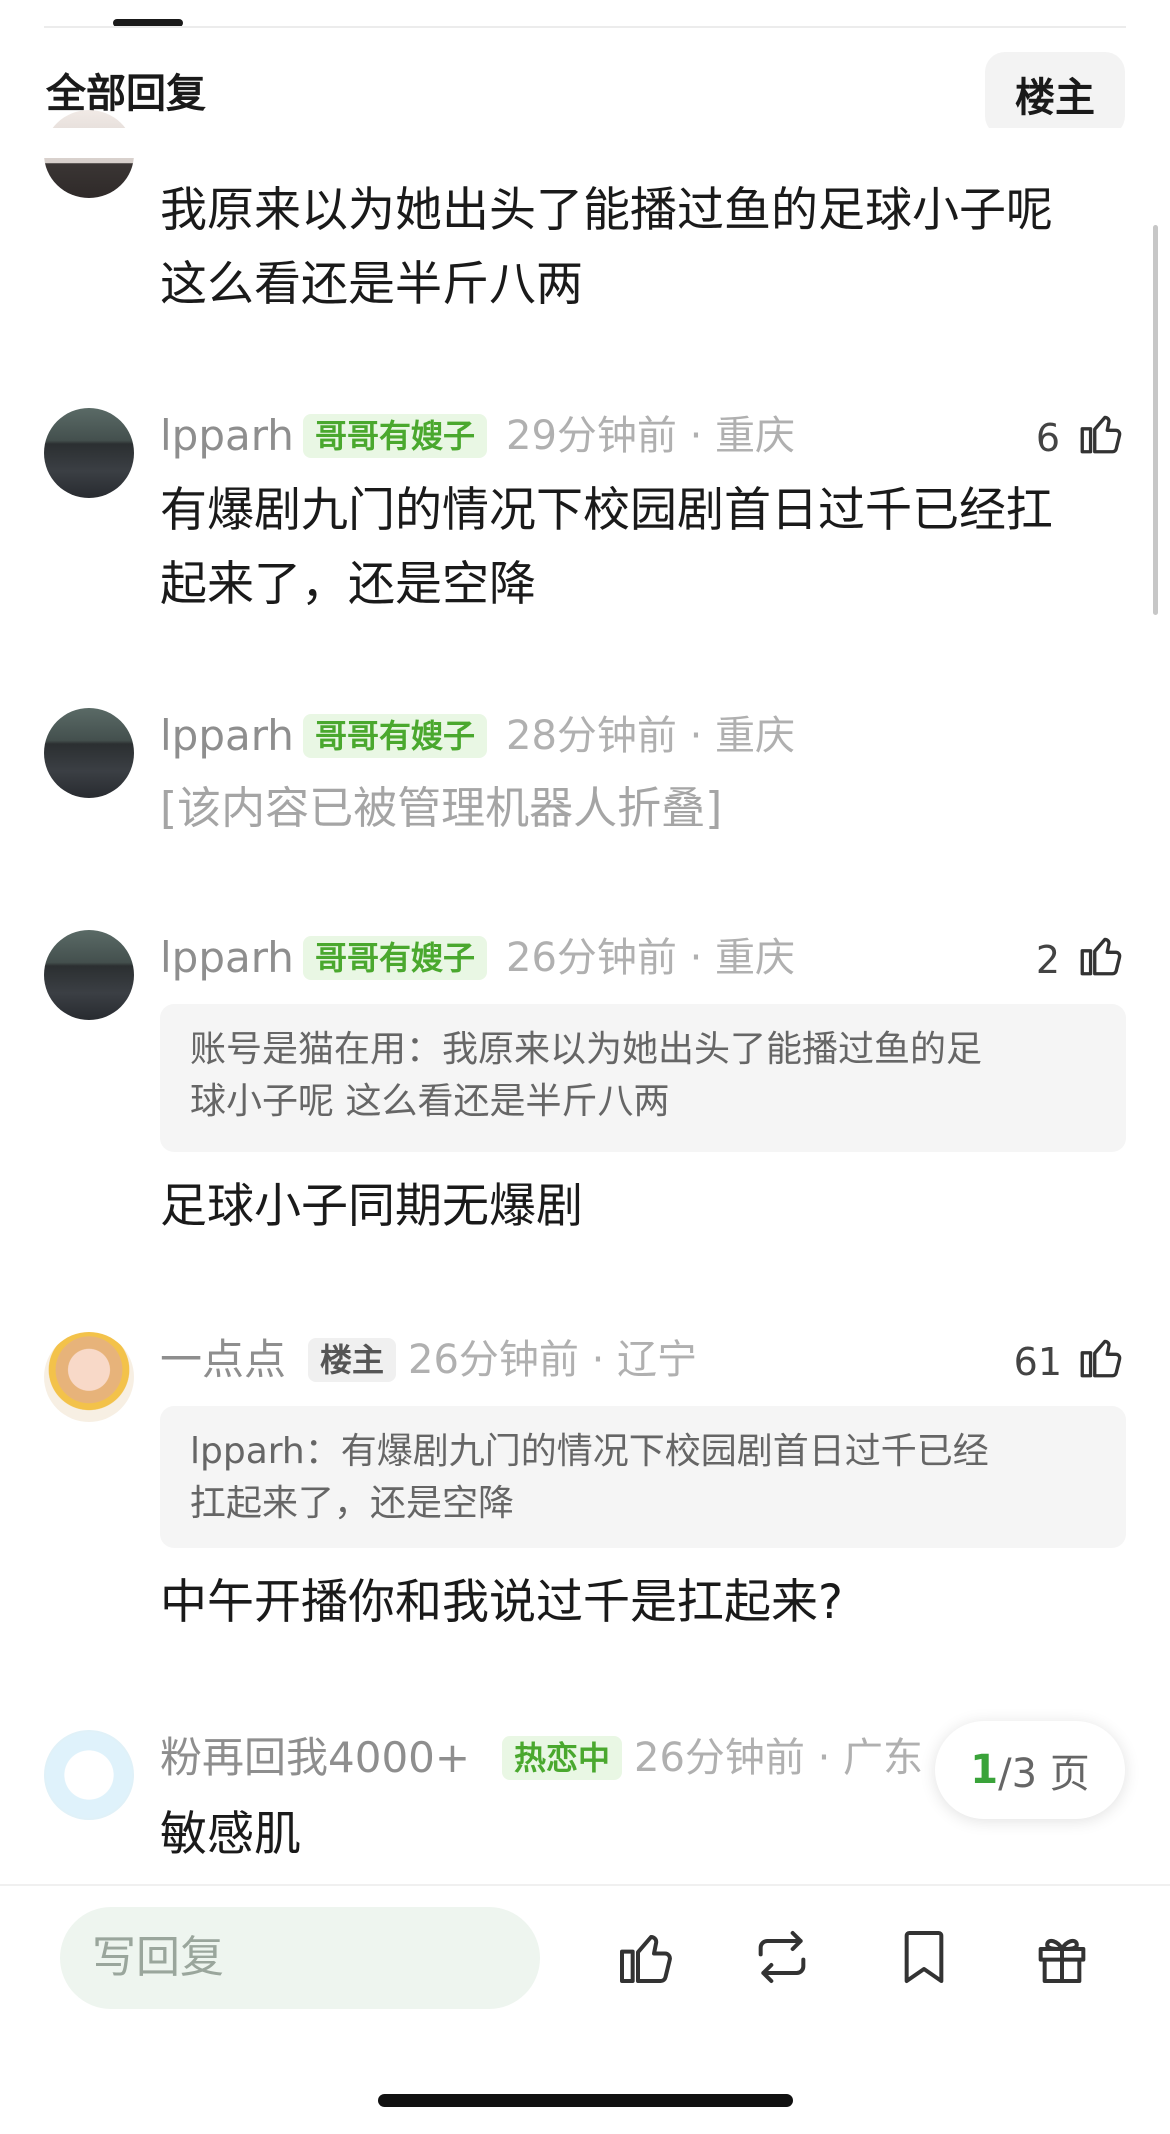 The height and width of the screenshot is (2134, 1170). Describe the element at coordinates (1037, 1362) in the screenshot. I see `like-count: 61` at that location.